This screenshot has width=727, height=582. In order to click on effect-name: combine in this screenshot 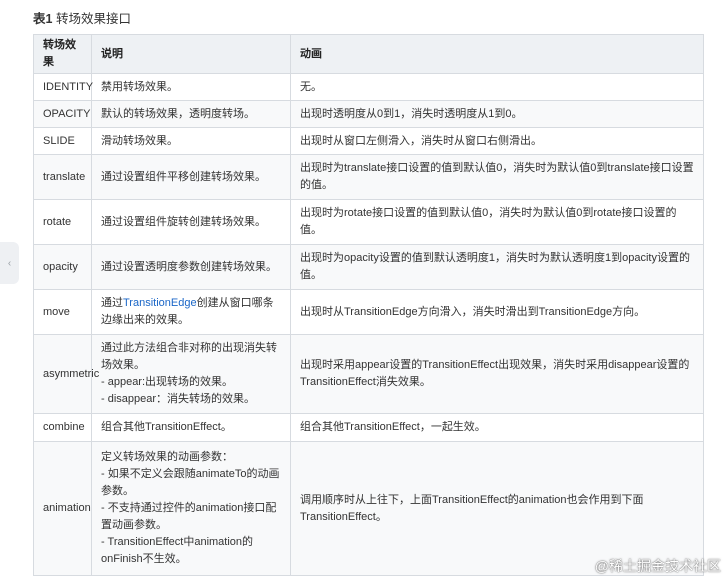, I will do `click(62, 427)`.